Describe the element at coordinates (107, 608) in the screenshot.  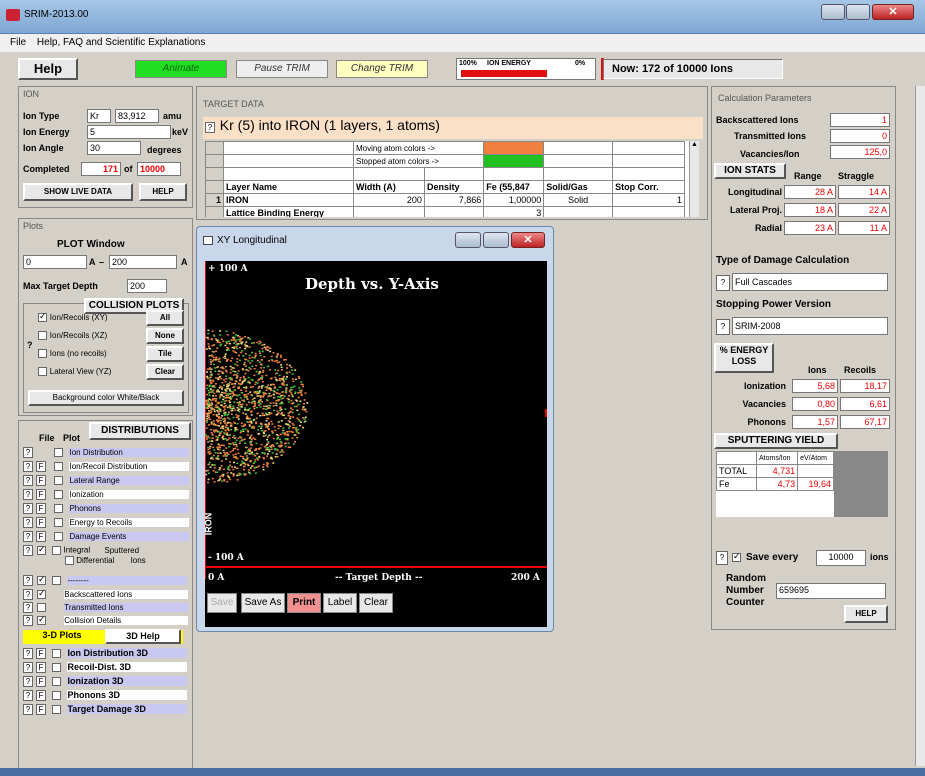
I see `list-item: ? Transmitted Ions` at that location.